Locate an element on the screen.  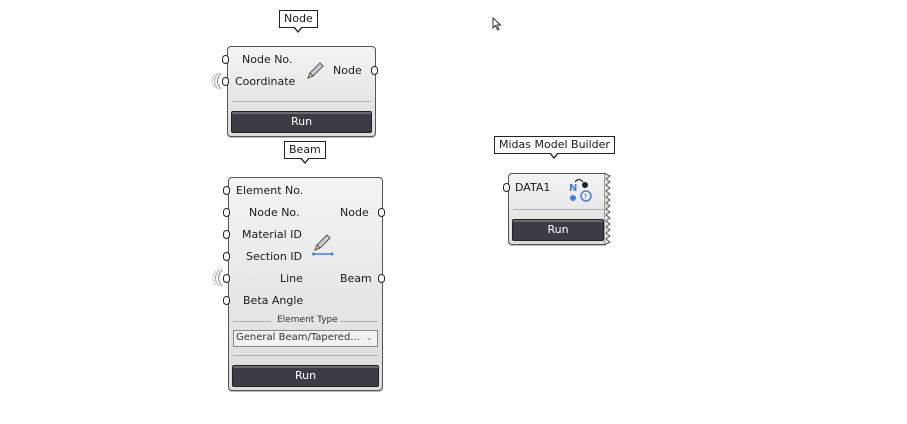
beam-run-button: Run is located at coordinates (305, 376).